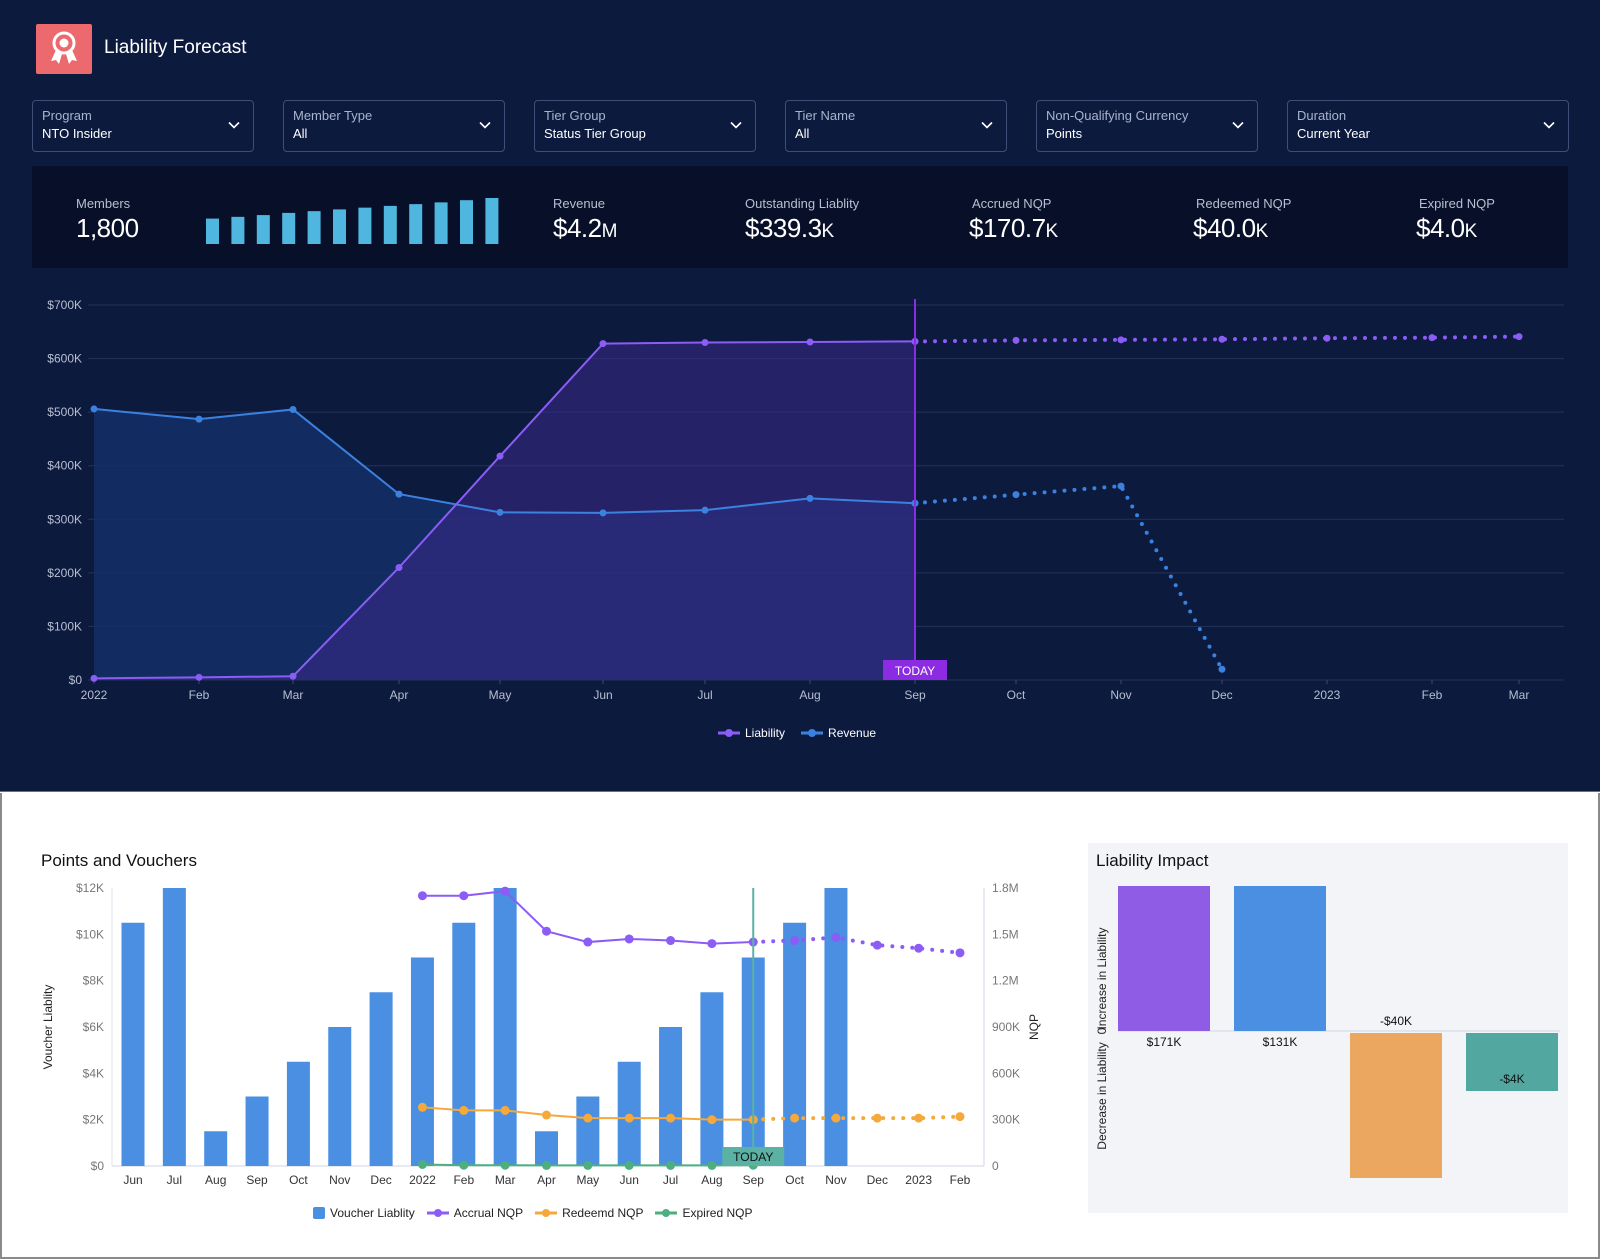  What do you see at coordinates (1013, 228) in the screenshot?
I see `kpi-value: $170.7K` at bounding box center [1013, 228].